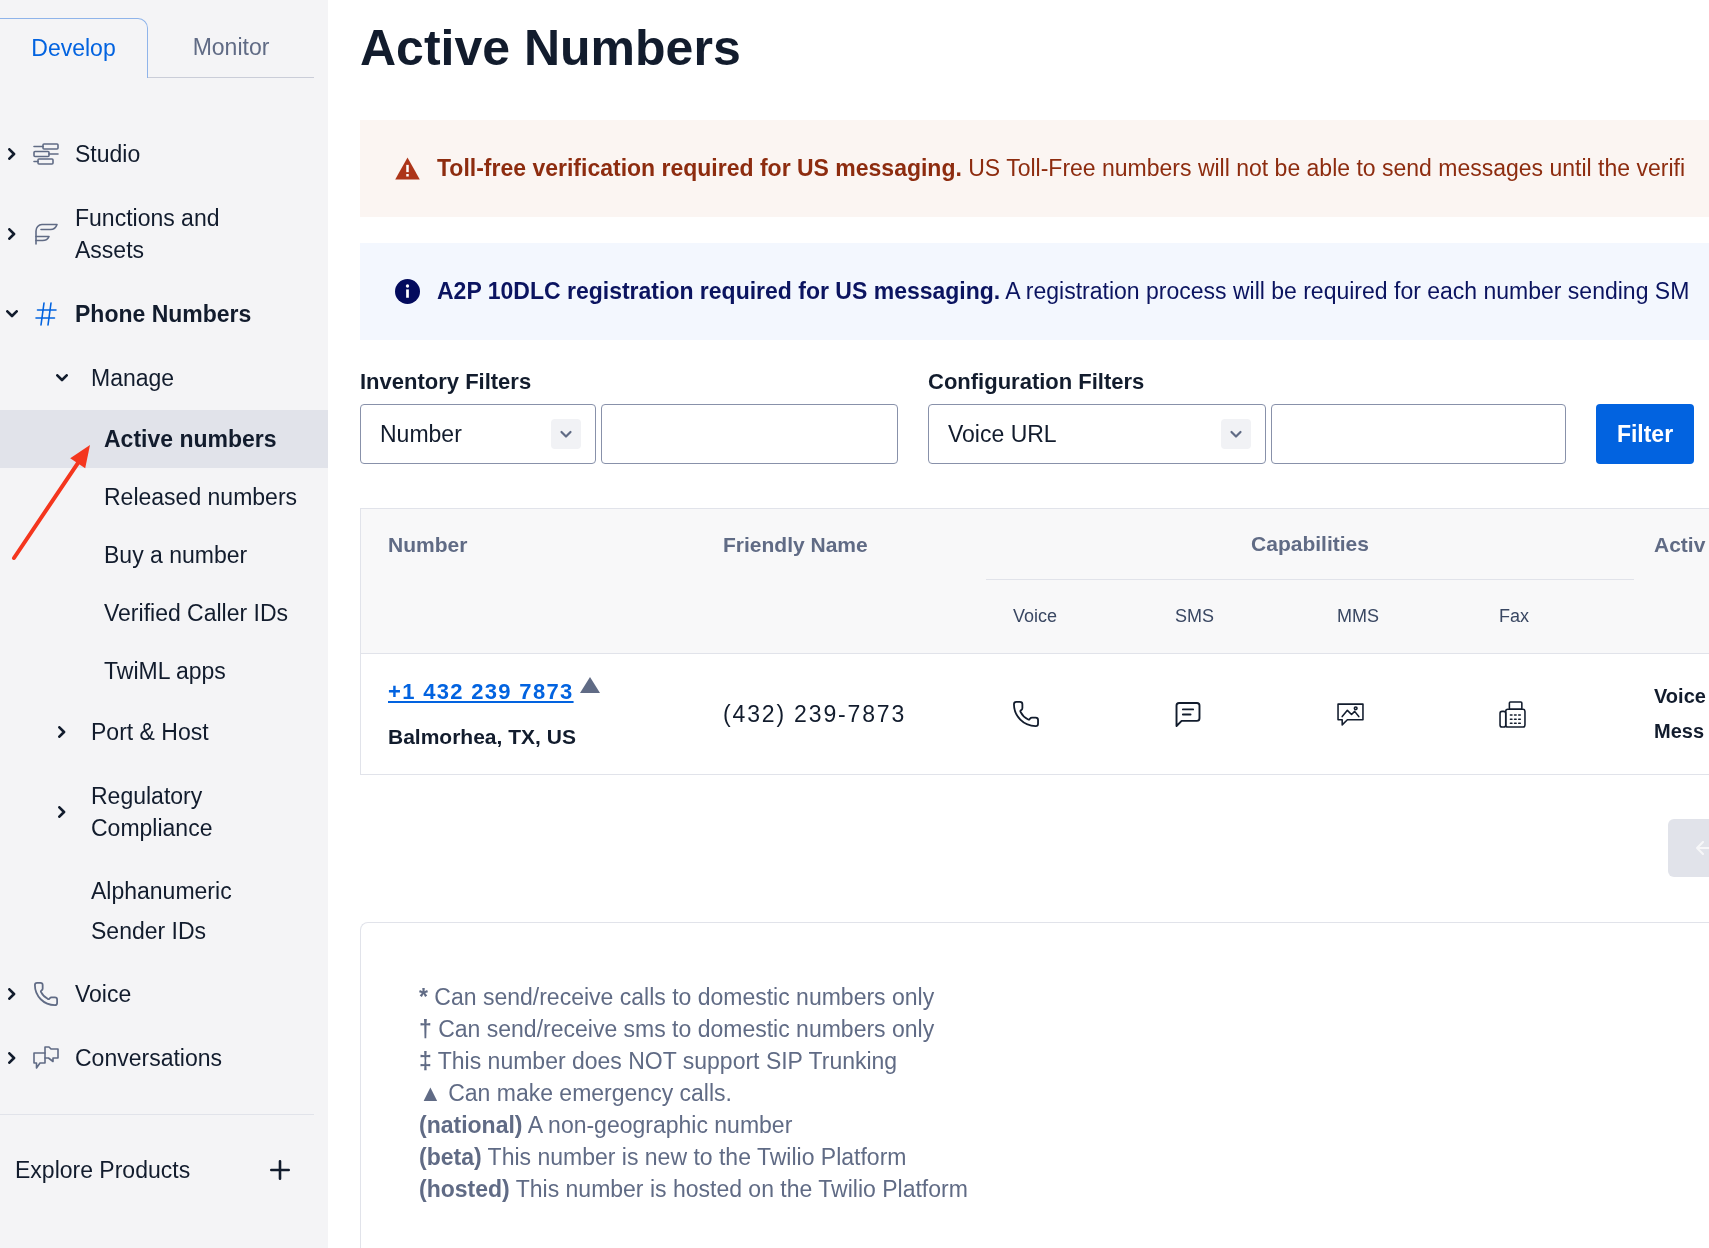 This screenshot has width=1709, height=1248. Describe the element at coordinates (74, 48) in the screenshot. I see `tab: Develop` at that location.